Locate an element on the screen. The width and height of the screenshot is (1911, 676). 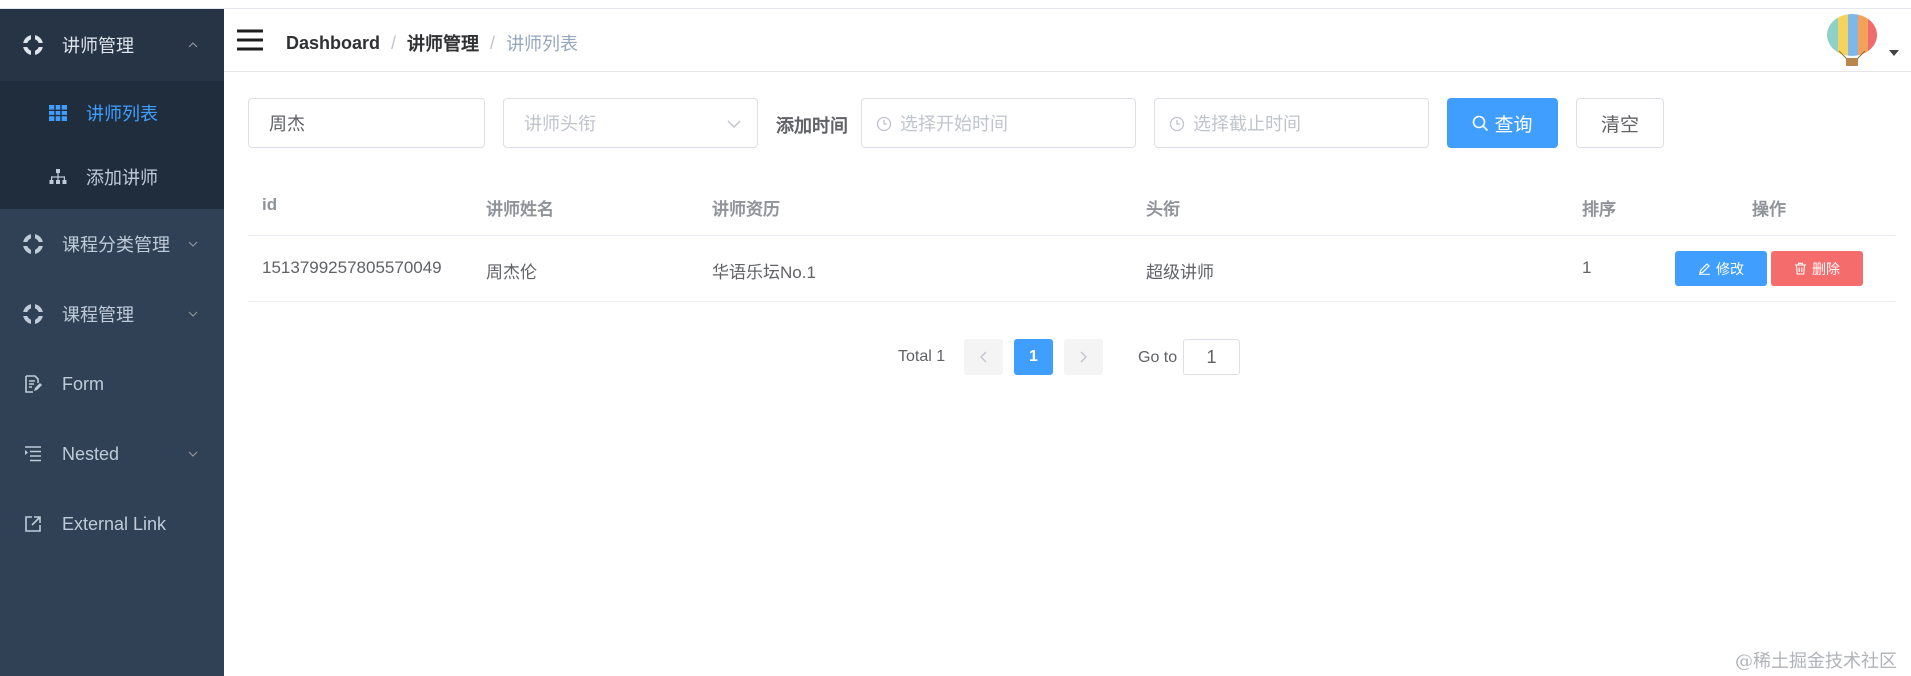
cell-id: 1513799257805570049 is located at coordinates (352, 267).